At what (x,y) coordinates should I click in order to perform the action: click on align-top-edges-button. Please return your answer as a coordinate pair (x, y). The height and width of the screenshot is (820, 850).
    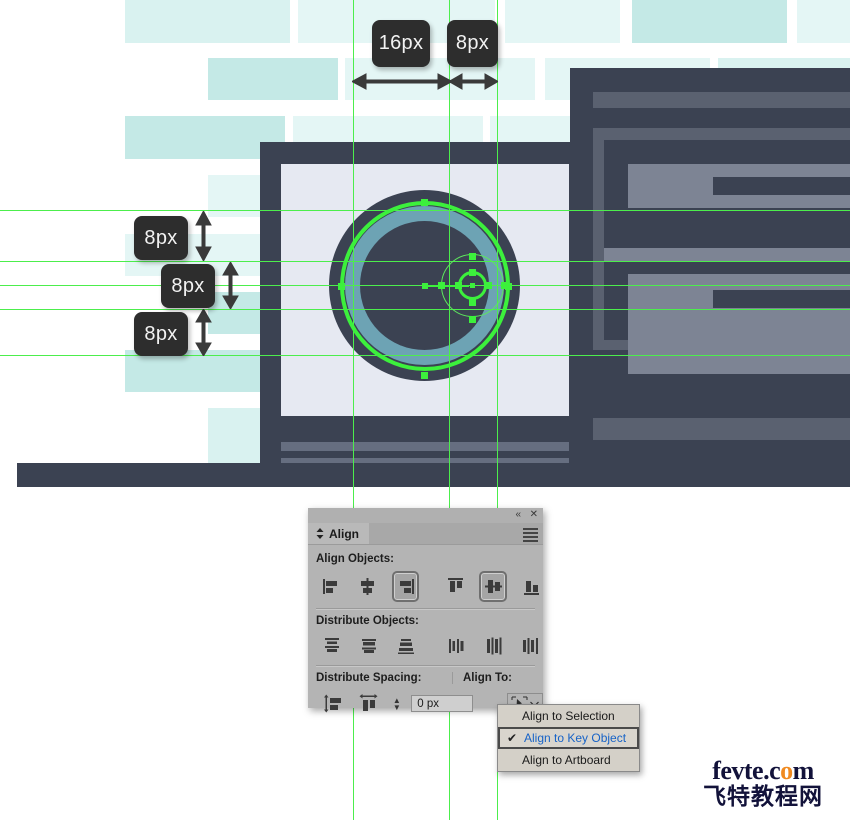
    Looking at the image, I should click on (455, 586).